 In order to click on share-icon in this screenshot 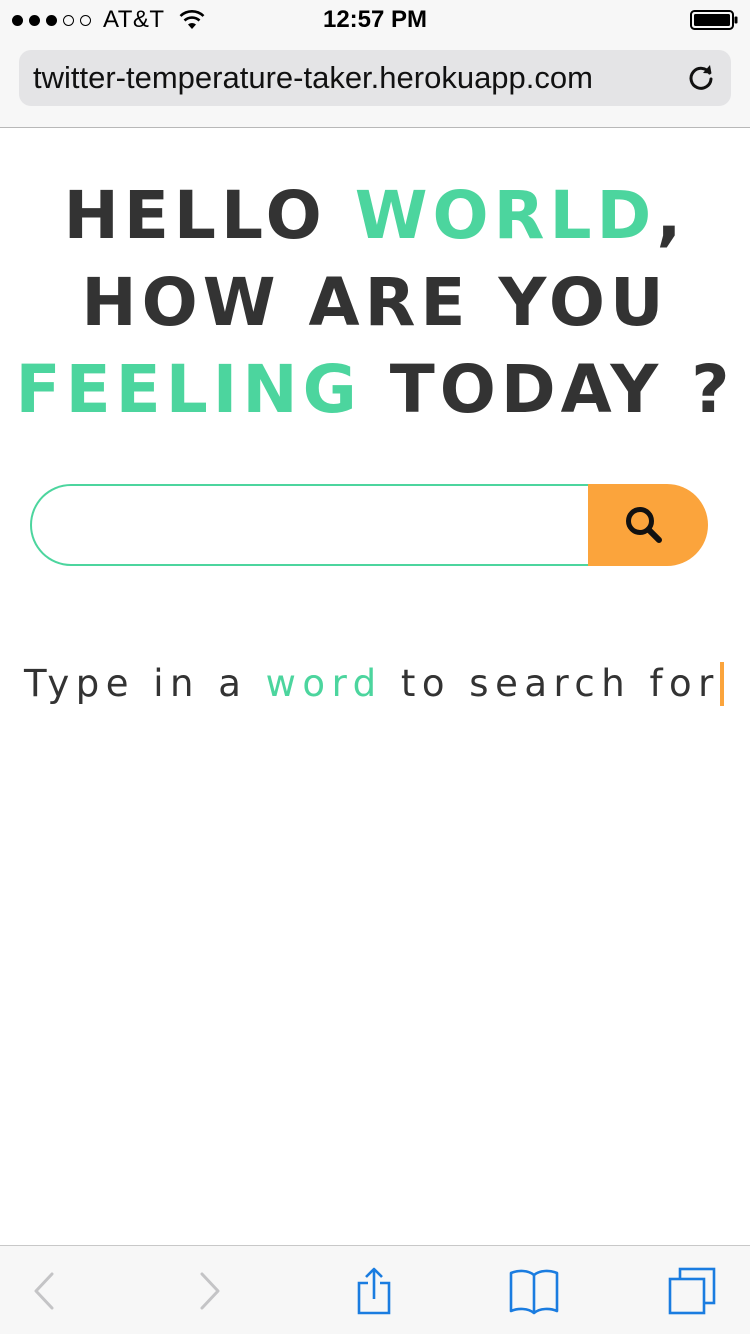, I will do `click(374, 1291)`.